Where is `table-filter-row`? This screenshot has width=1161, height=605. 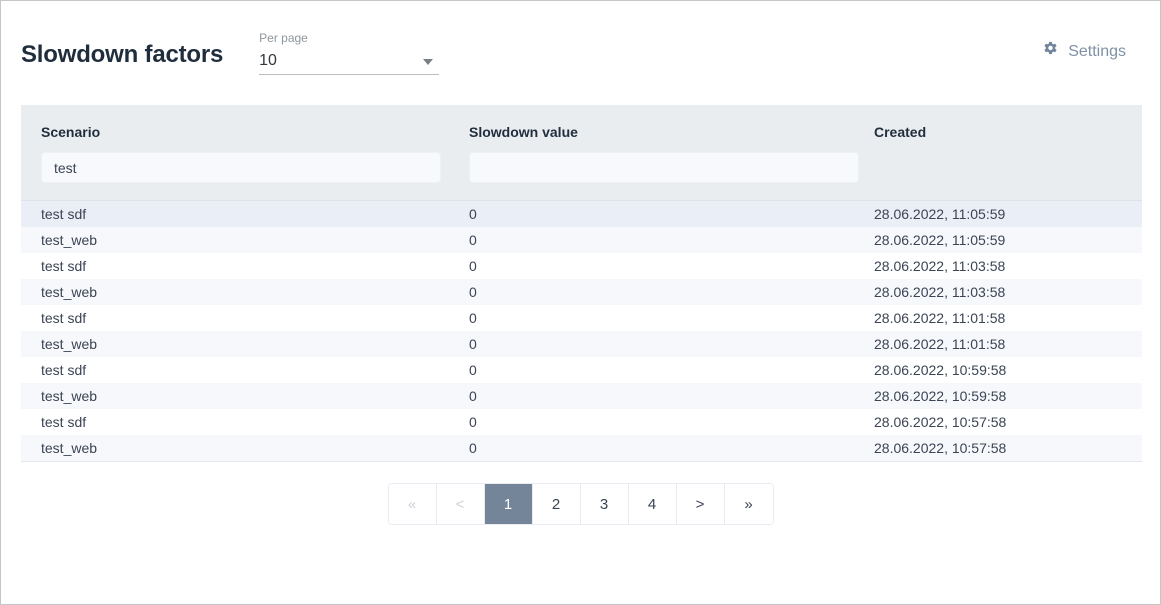
table-filter-row is located at coordinates (581, 170).